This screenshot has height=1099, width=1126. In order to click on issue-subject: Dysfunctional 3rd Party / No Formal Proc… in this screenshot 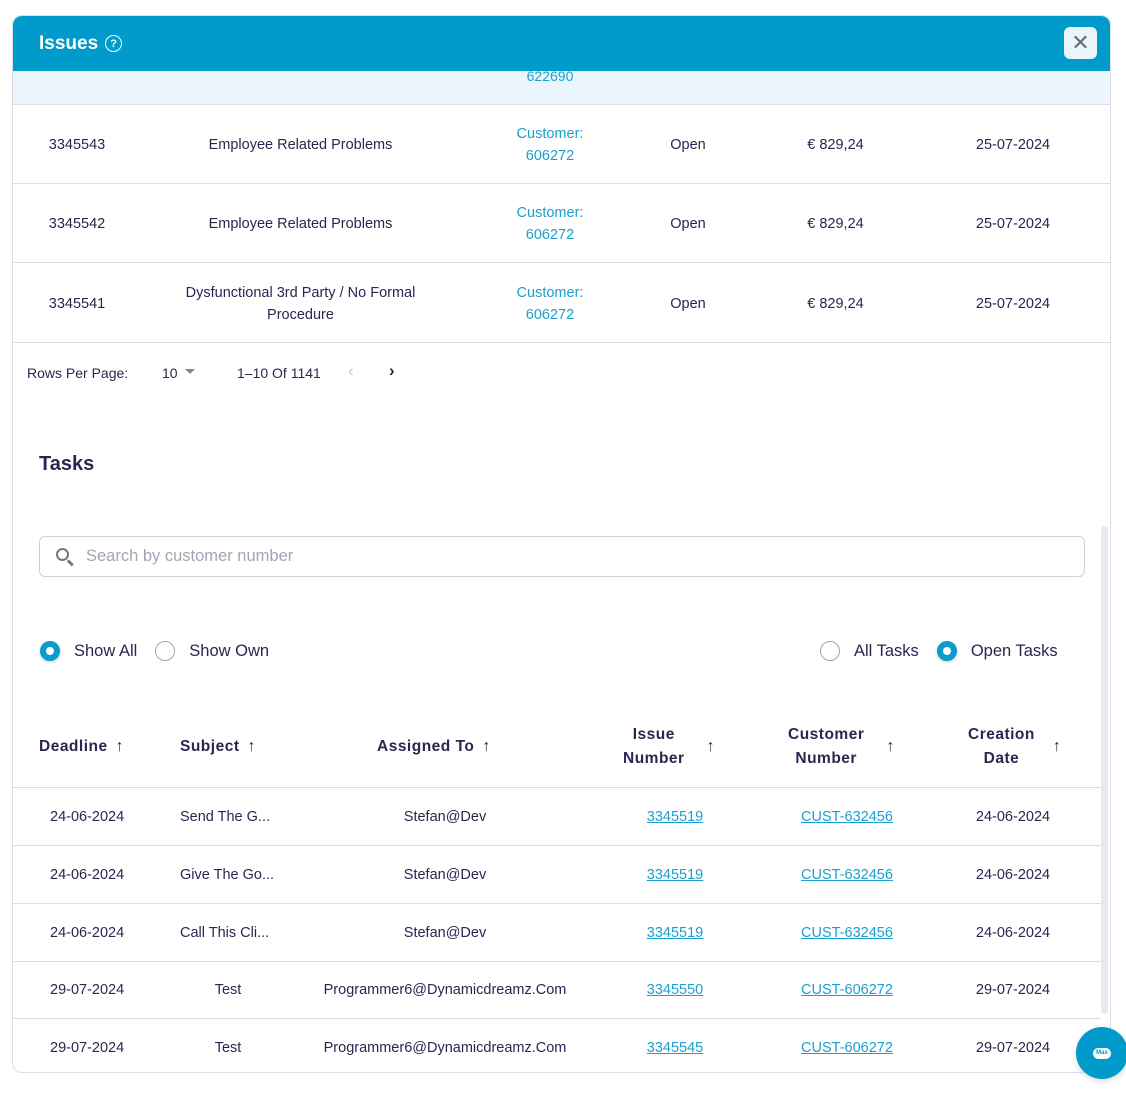, I will do `click(300, 303)`.